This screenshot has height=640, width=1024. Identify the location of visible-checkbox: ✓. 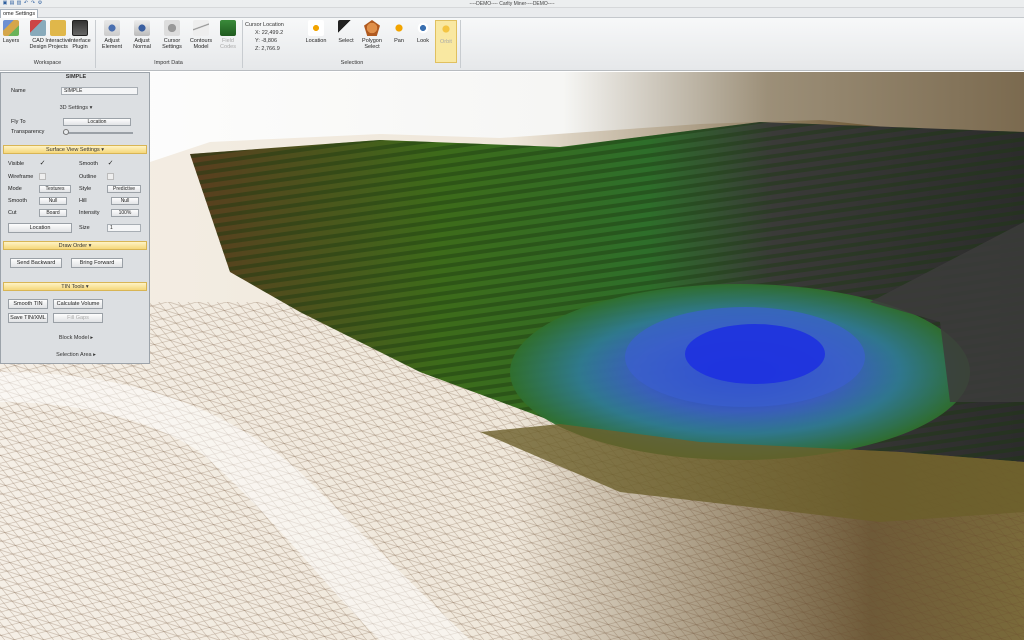
(42, 163).